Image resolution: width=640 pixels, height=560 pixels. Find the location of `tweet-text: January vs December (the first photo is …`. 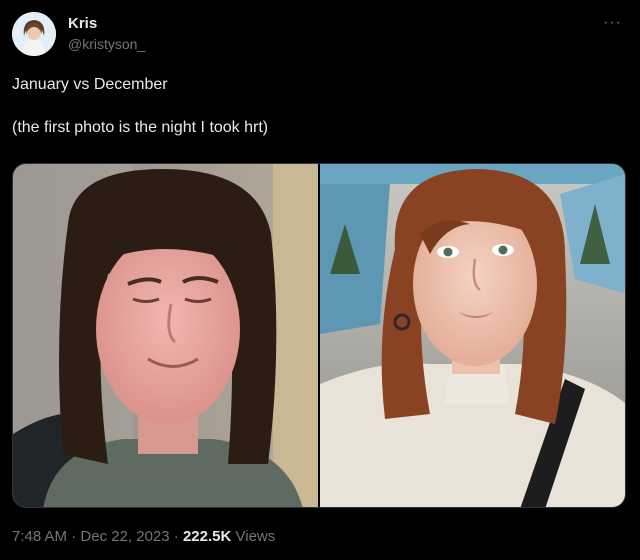

tweet-text: January vs December (the first photo is … is located at coordinates (317, 106).